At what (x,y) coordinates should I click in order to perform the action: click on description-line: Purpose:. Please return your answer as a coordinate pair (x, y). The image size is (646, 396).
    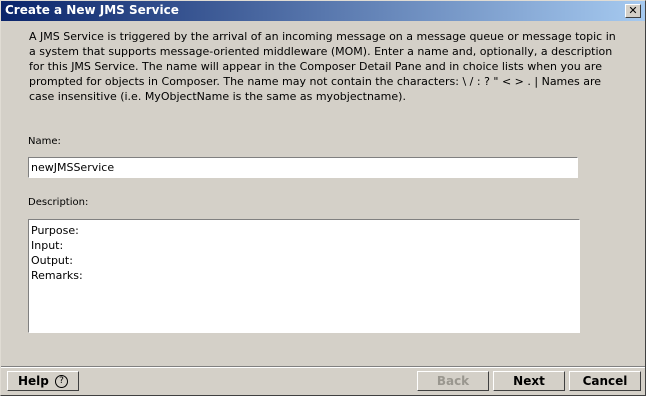
    Looking at the image, I should click on (55, 230).